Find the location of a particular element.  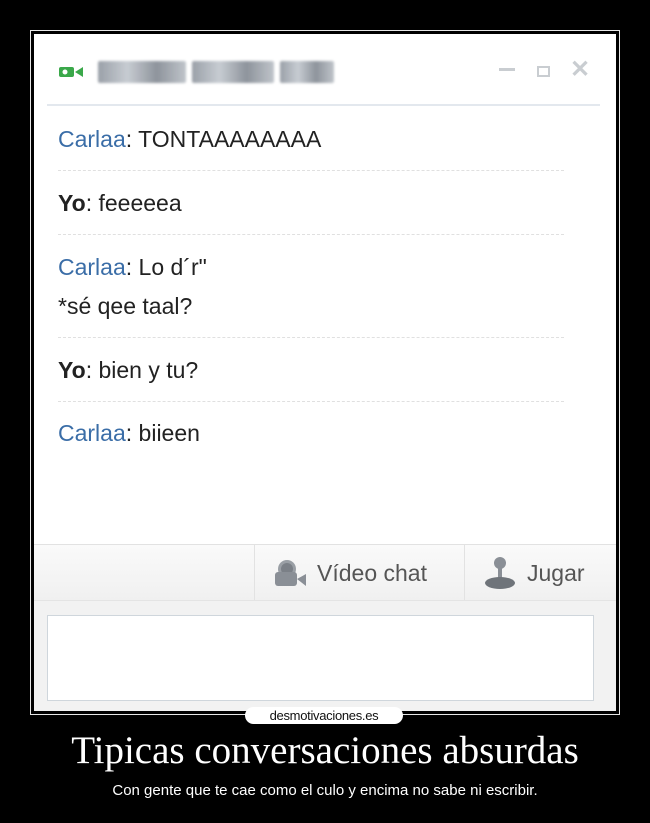

message-text: : feeeeea is located at coordinates (133, 203).